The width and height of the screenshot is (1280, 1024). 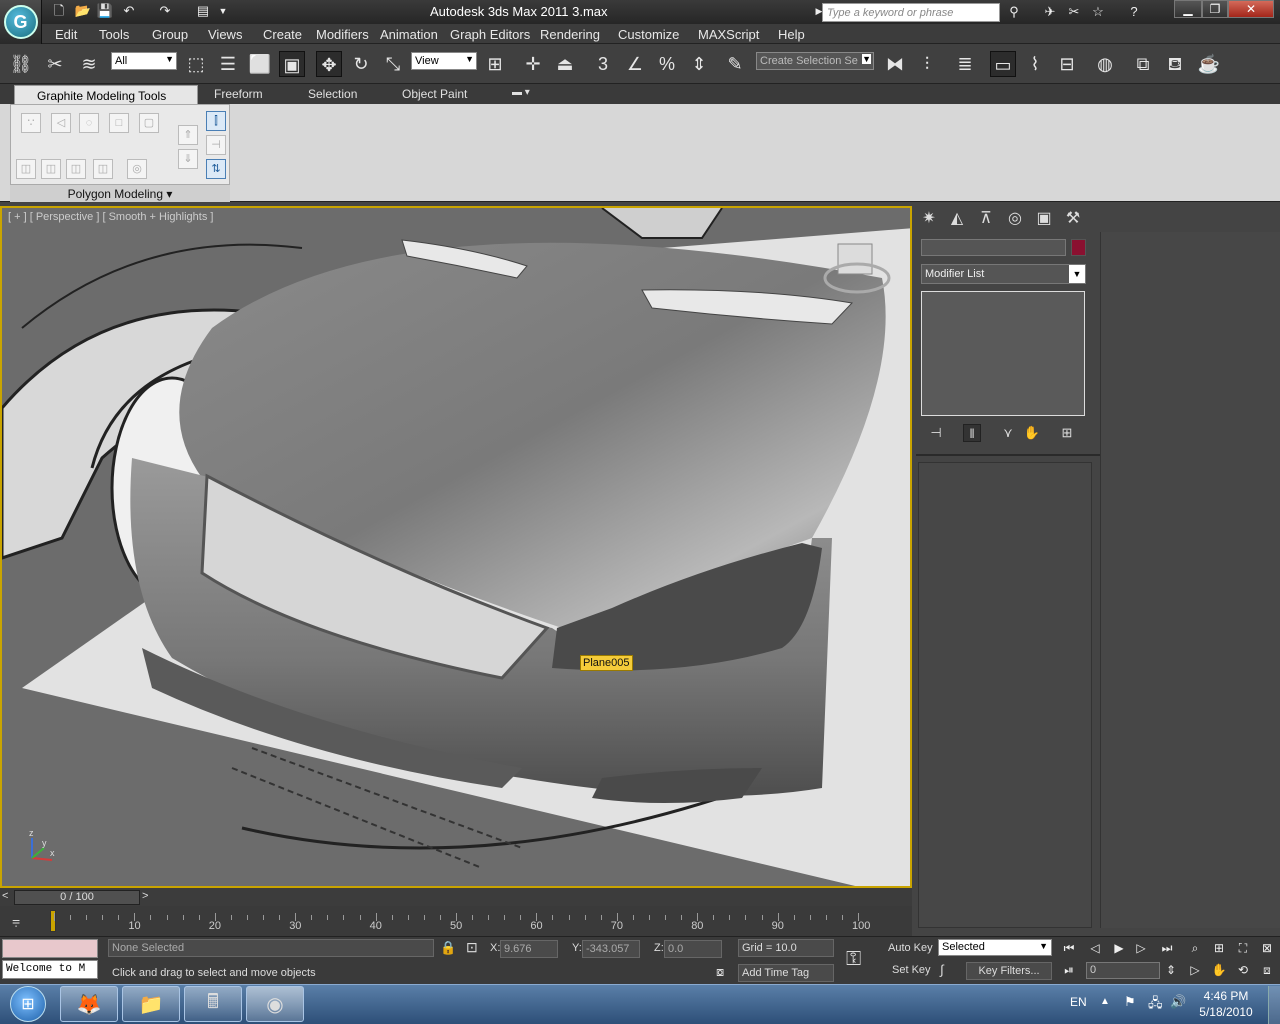 I want to click on edit-named-selection-icon: ✎, so click(x=735, y=64).